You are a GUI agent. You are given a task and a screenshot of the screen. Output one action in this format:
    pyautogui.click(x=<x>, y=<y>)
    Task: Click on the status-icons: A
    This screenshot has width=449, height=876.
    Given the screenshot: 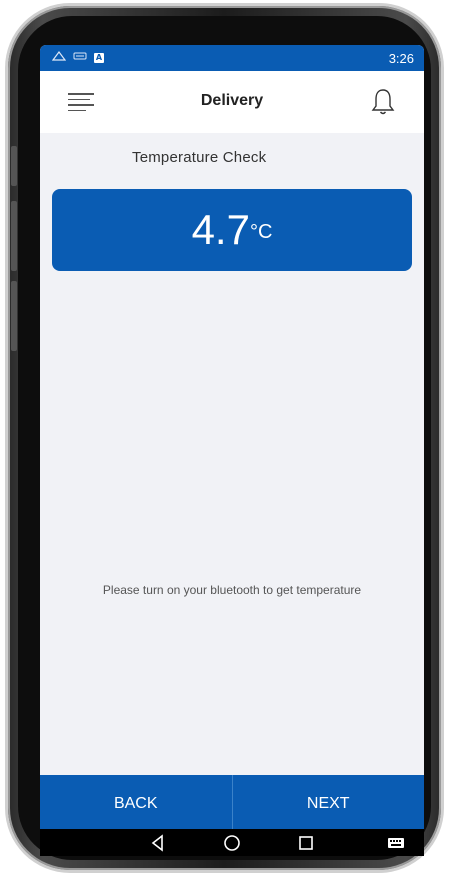 What is the action you would take?
    pyautogui.click(x=77, y=58)
    